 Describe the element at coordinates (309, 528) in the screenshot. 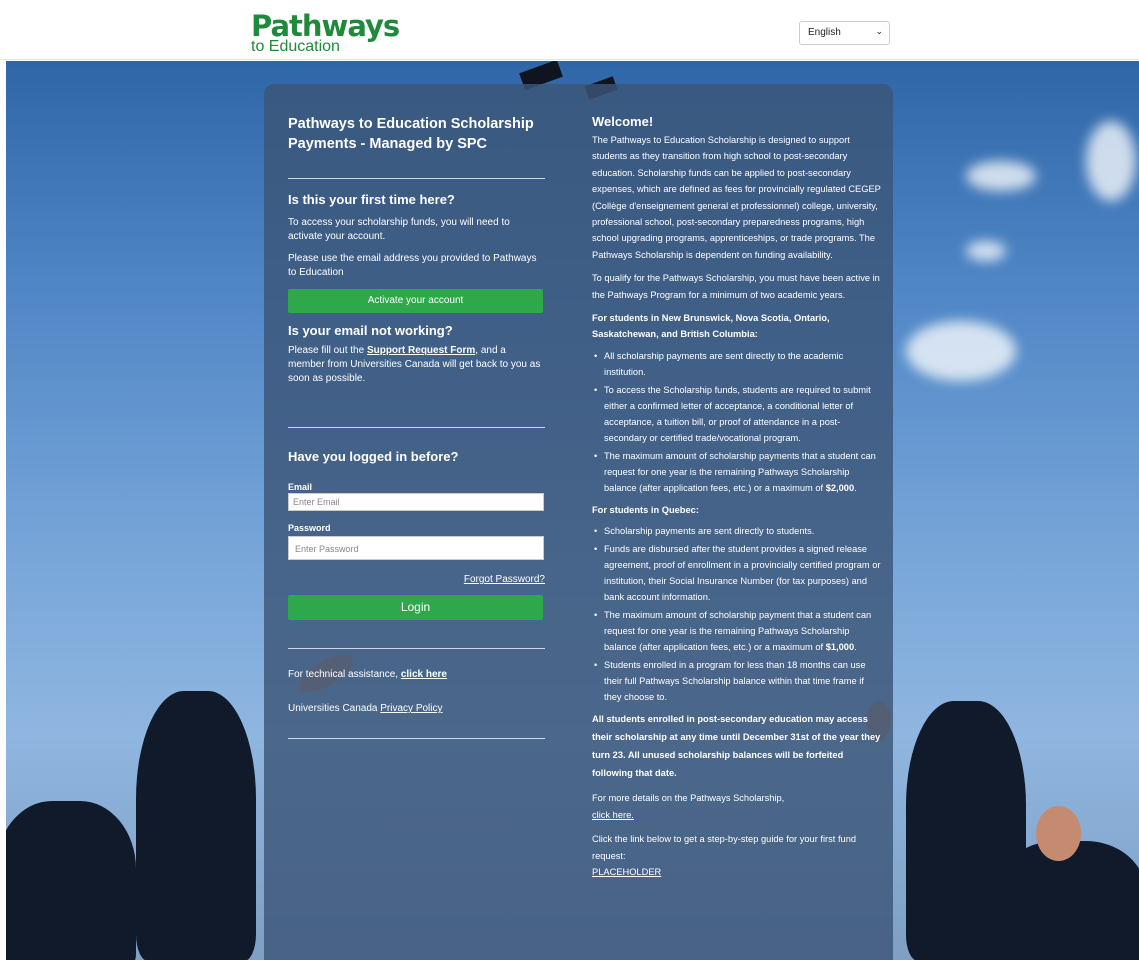

I see `password-label: Password` at that location.